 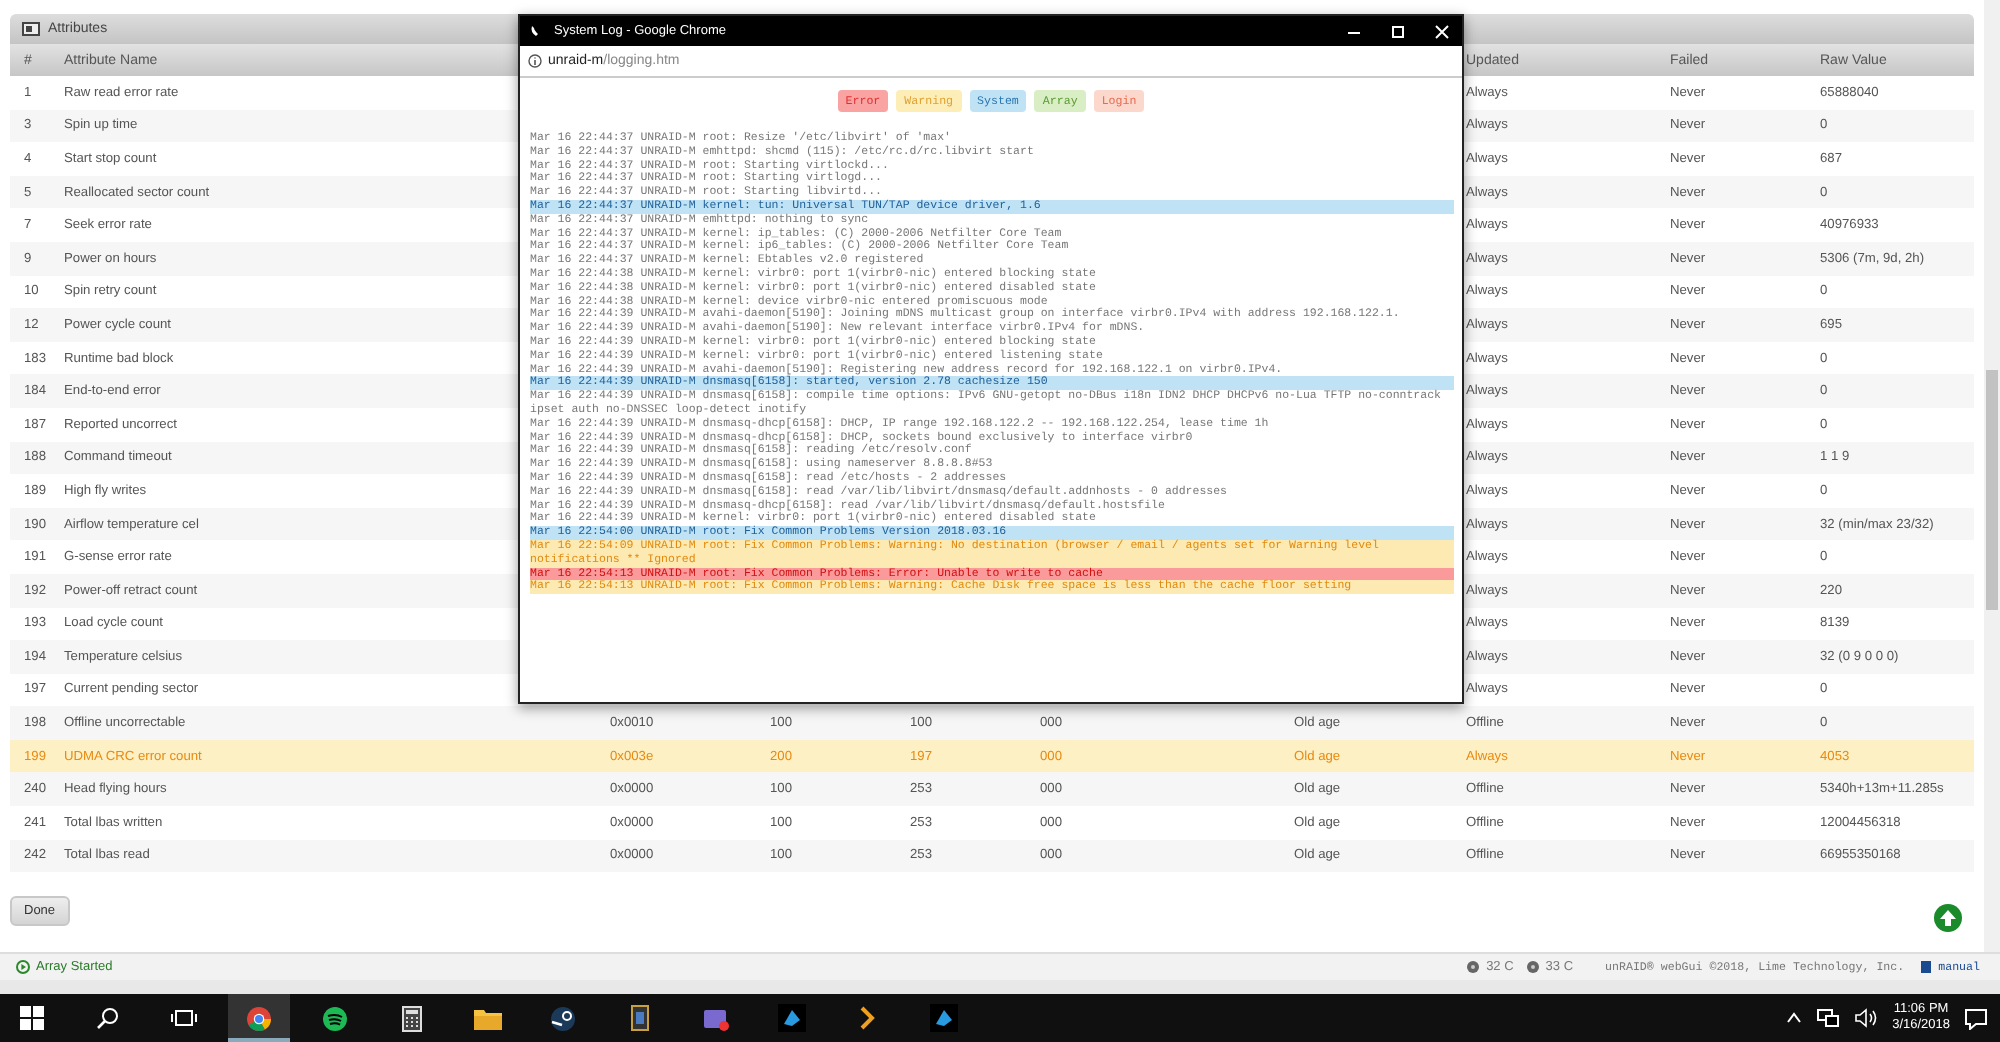 What do you see at coordinates (23, 967) in the screenshot?
I see `play-circle-icon` at bounding box center [23, 967].